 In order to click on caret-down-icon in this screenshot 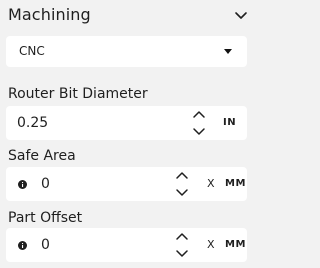, I will do `click(228, 51)`.